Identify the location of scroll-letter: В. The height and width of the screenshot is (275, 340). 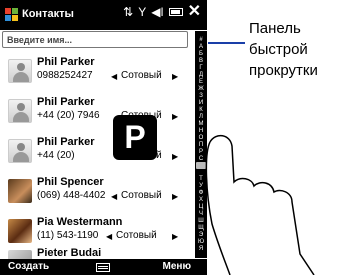
(201, 61).